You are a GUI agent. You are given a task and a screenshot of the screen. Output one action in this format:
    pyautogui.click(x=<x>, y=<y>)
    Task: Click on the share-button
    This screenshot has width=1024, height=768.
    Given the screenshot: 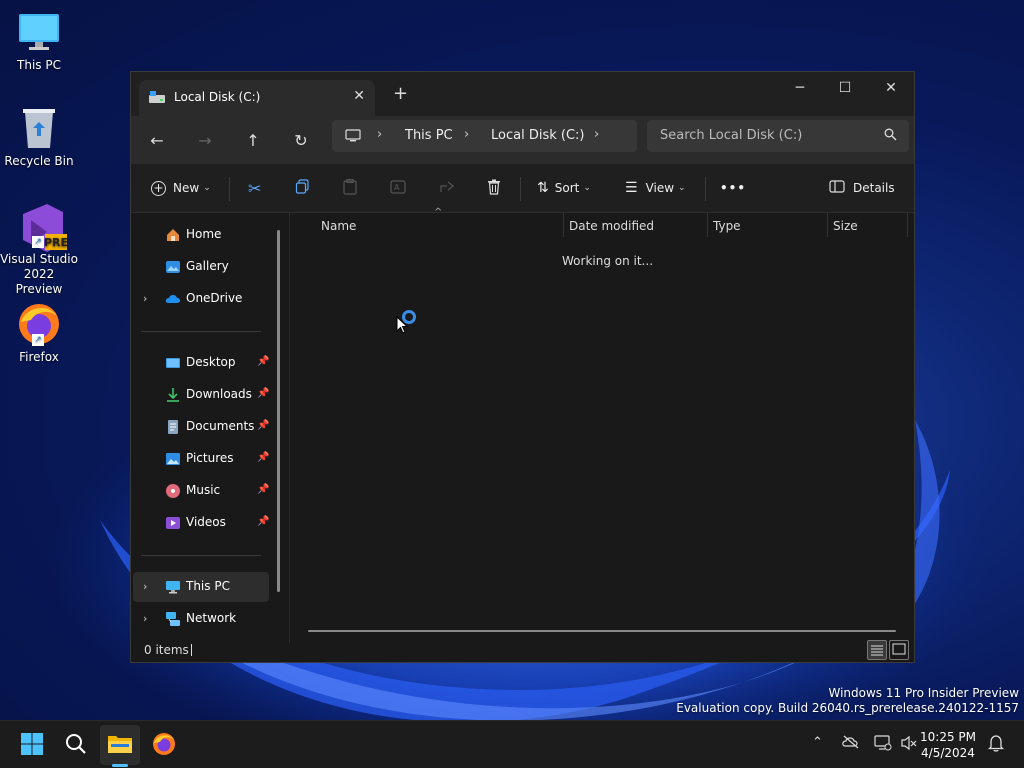 What is the action you would take?
    pyautogui.click(x=447, y=188)
    